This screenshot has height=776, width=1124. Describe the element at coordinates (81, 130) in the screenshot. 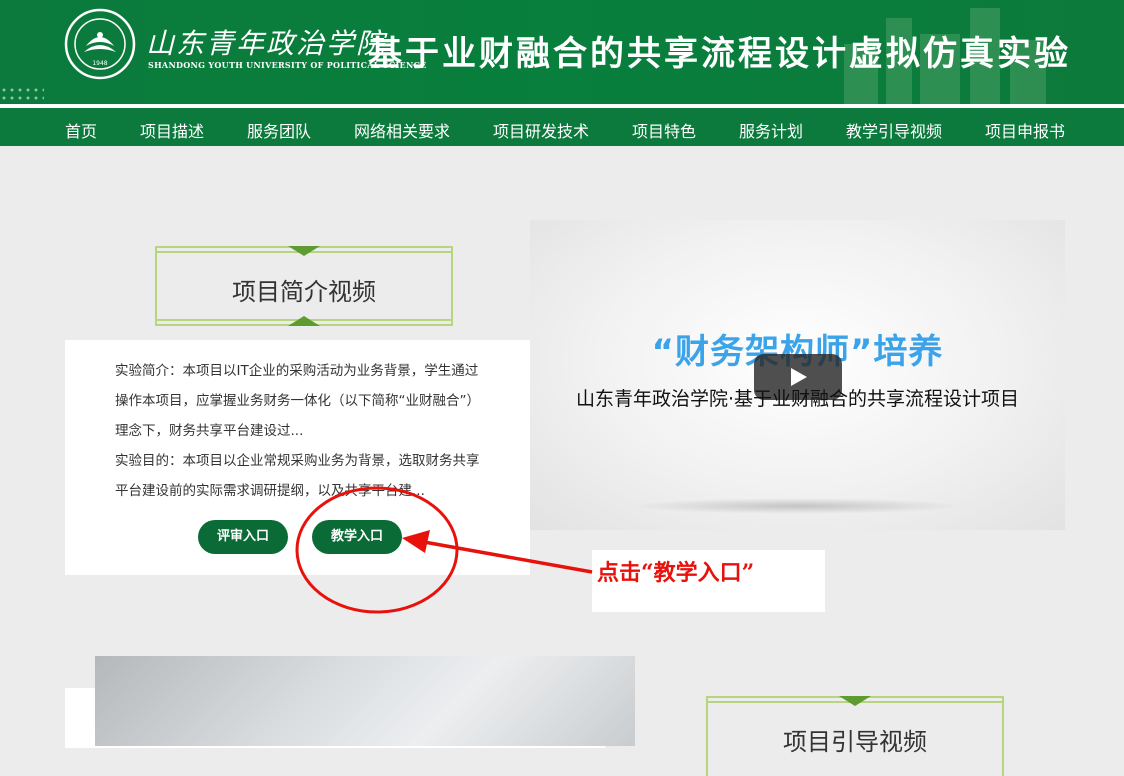

I see `nav-item-home: 首页` at that location.